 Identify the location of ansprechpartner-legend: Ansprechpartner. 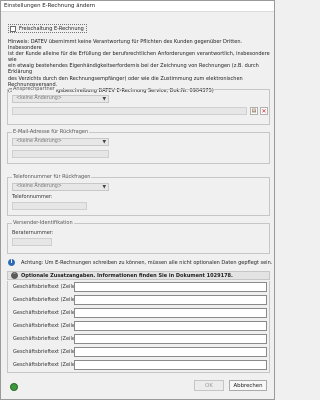
(34, 89).